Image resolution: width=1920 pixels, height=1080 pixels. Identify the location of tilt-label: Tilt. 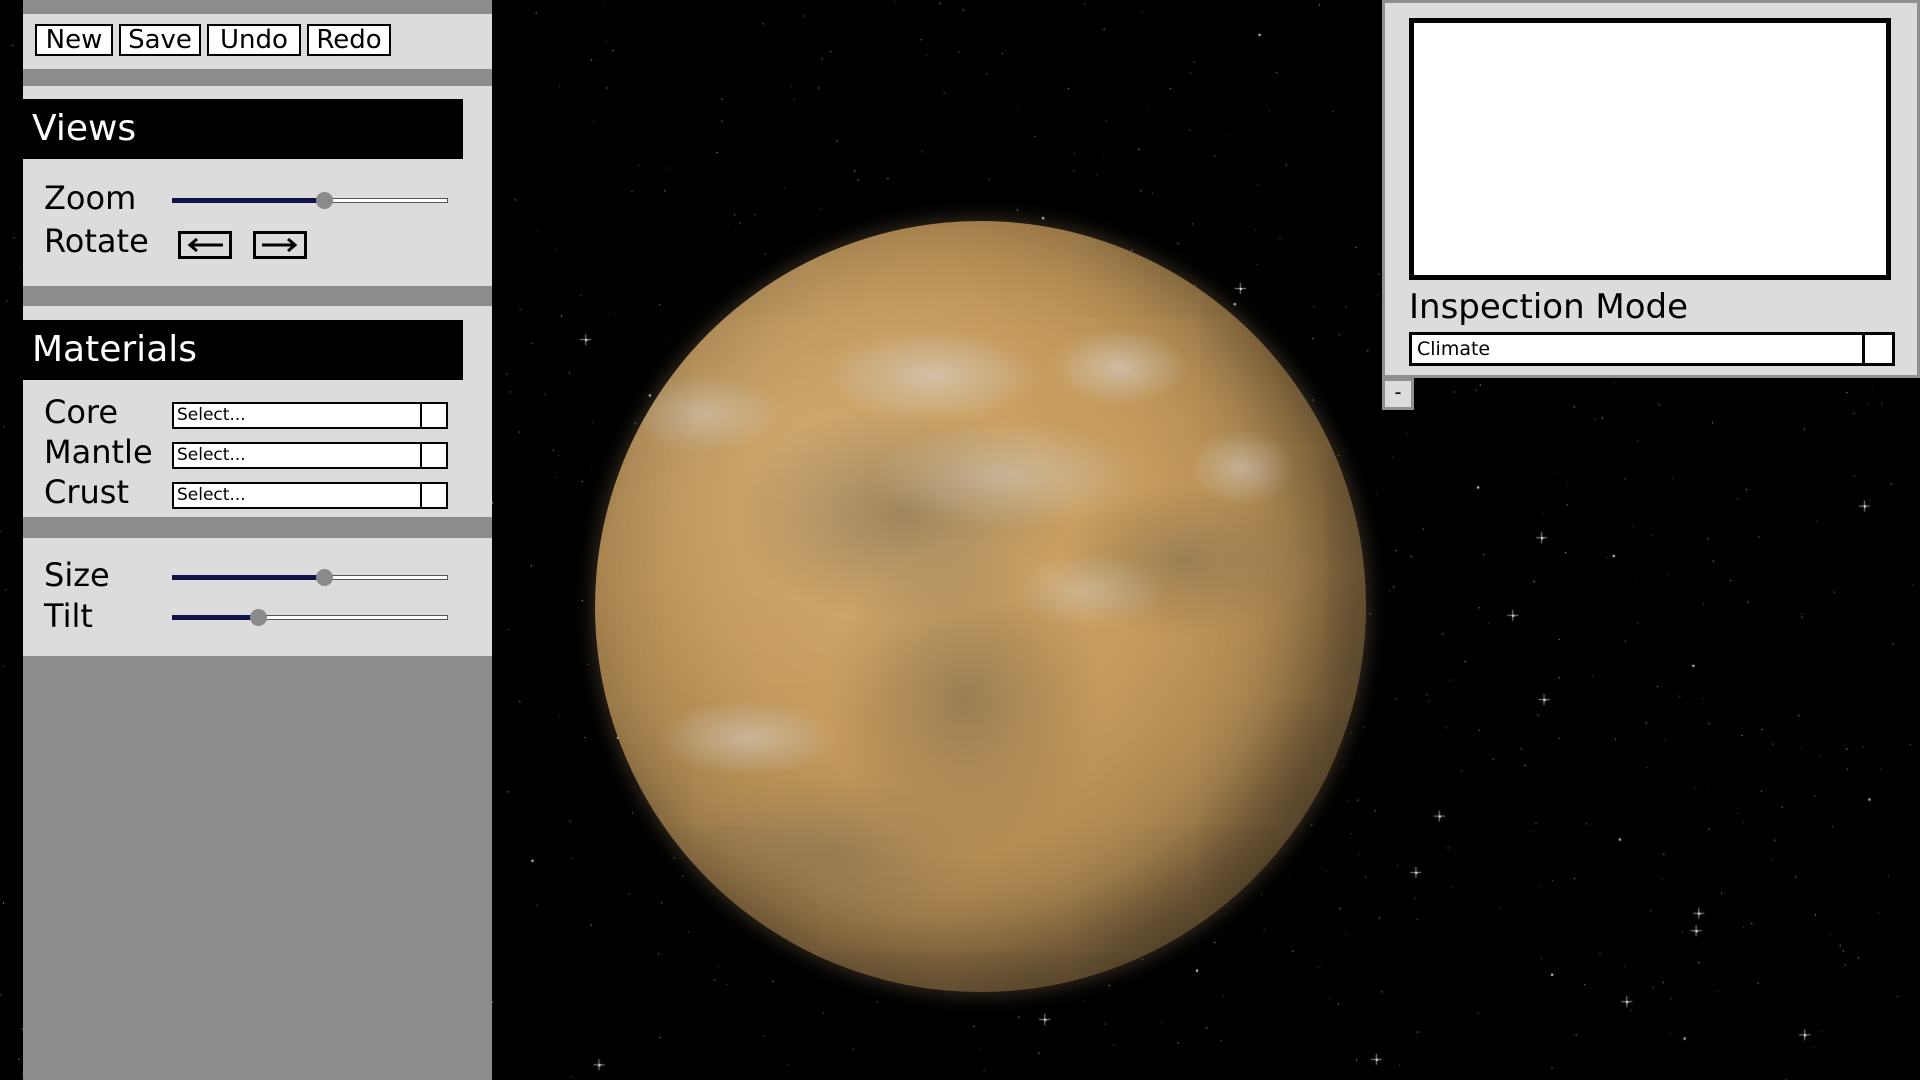
(68, 616).